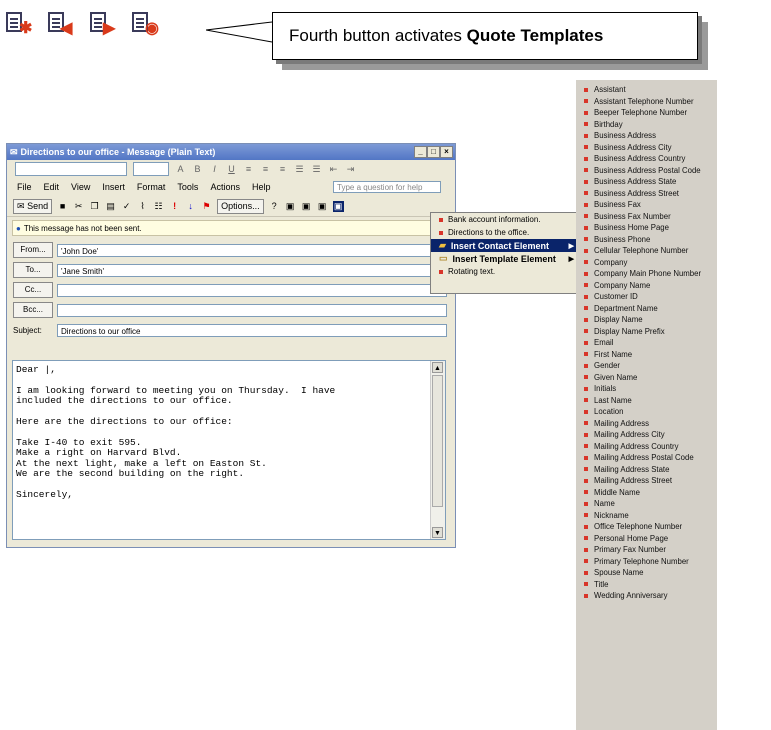  Describe the element at coordinates (504, 232) in the screenshot. I see `menu-item-directions: Directions to the office.` at that location.